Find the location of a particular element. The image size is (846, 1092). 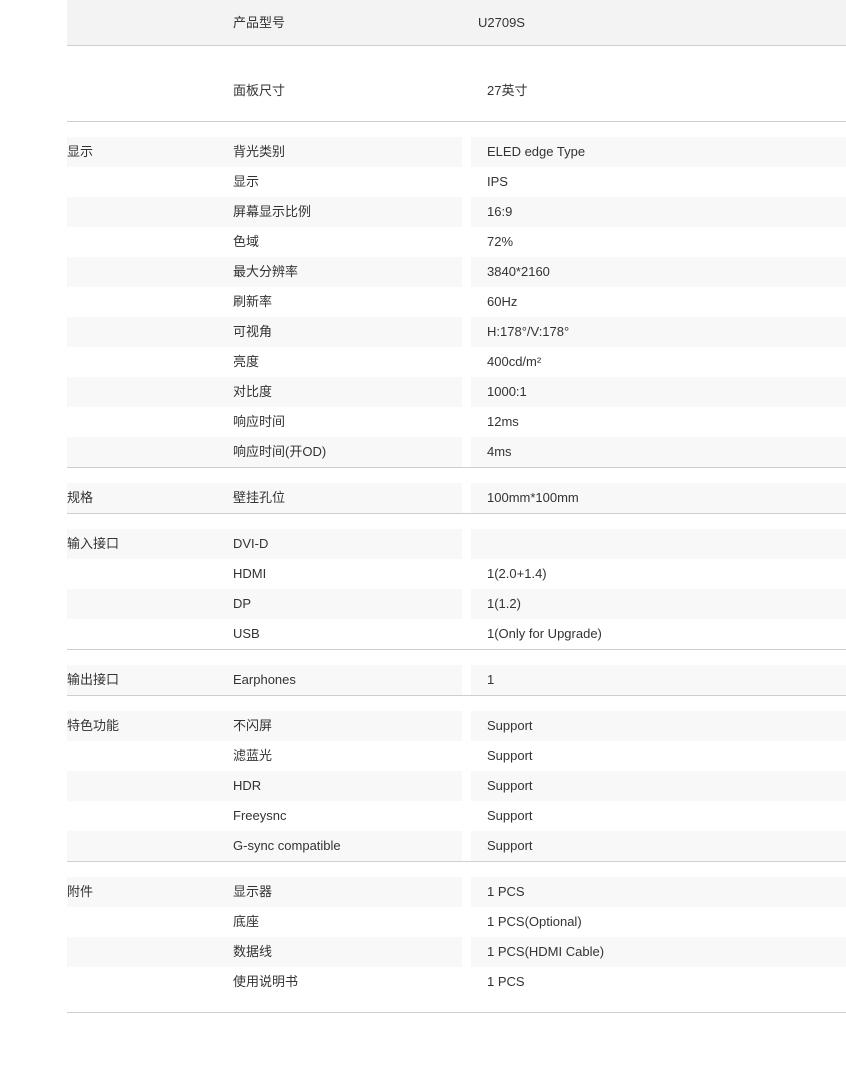

spec-value-cell: Support is located at coordinates (658, 726).